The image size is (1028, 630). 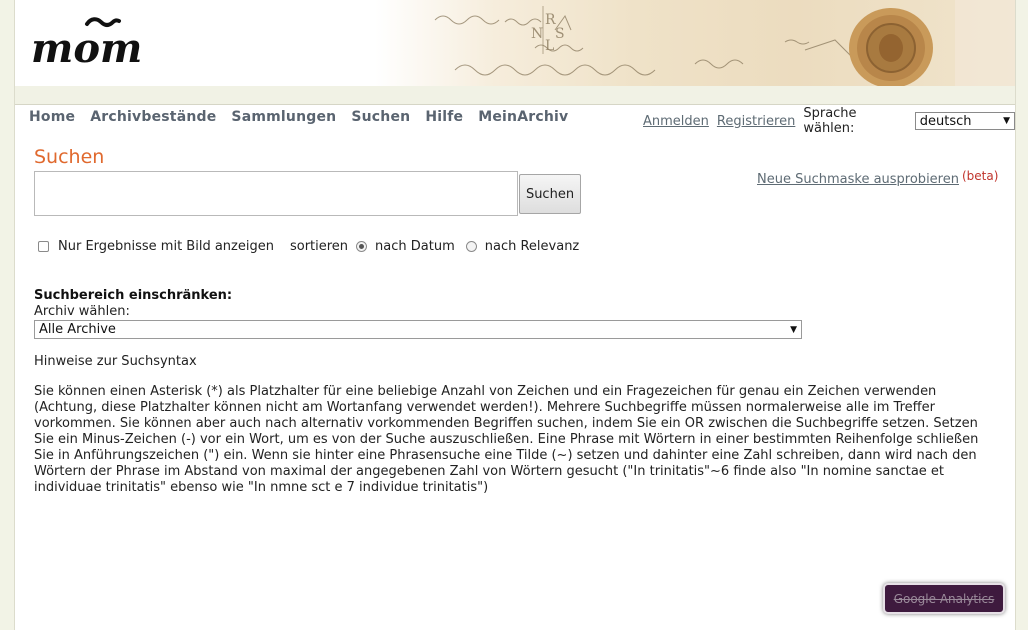 I want to click on nav-item-hilfe: Hilfe, so click(x=444, y=117).